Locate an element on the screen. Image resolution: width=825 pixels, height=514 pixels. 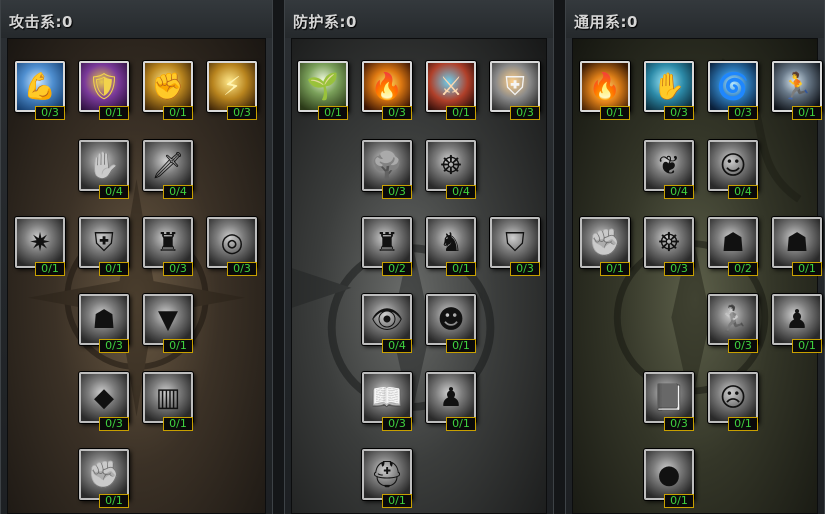
skill-slot: ♞ is located at coordinates (451, 242).